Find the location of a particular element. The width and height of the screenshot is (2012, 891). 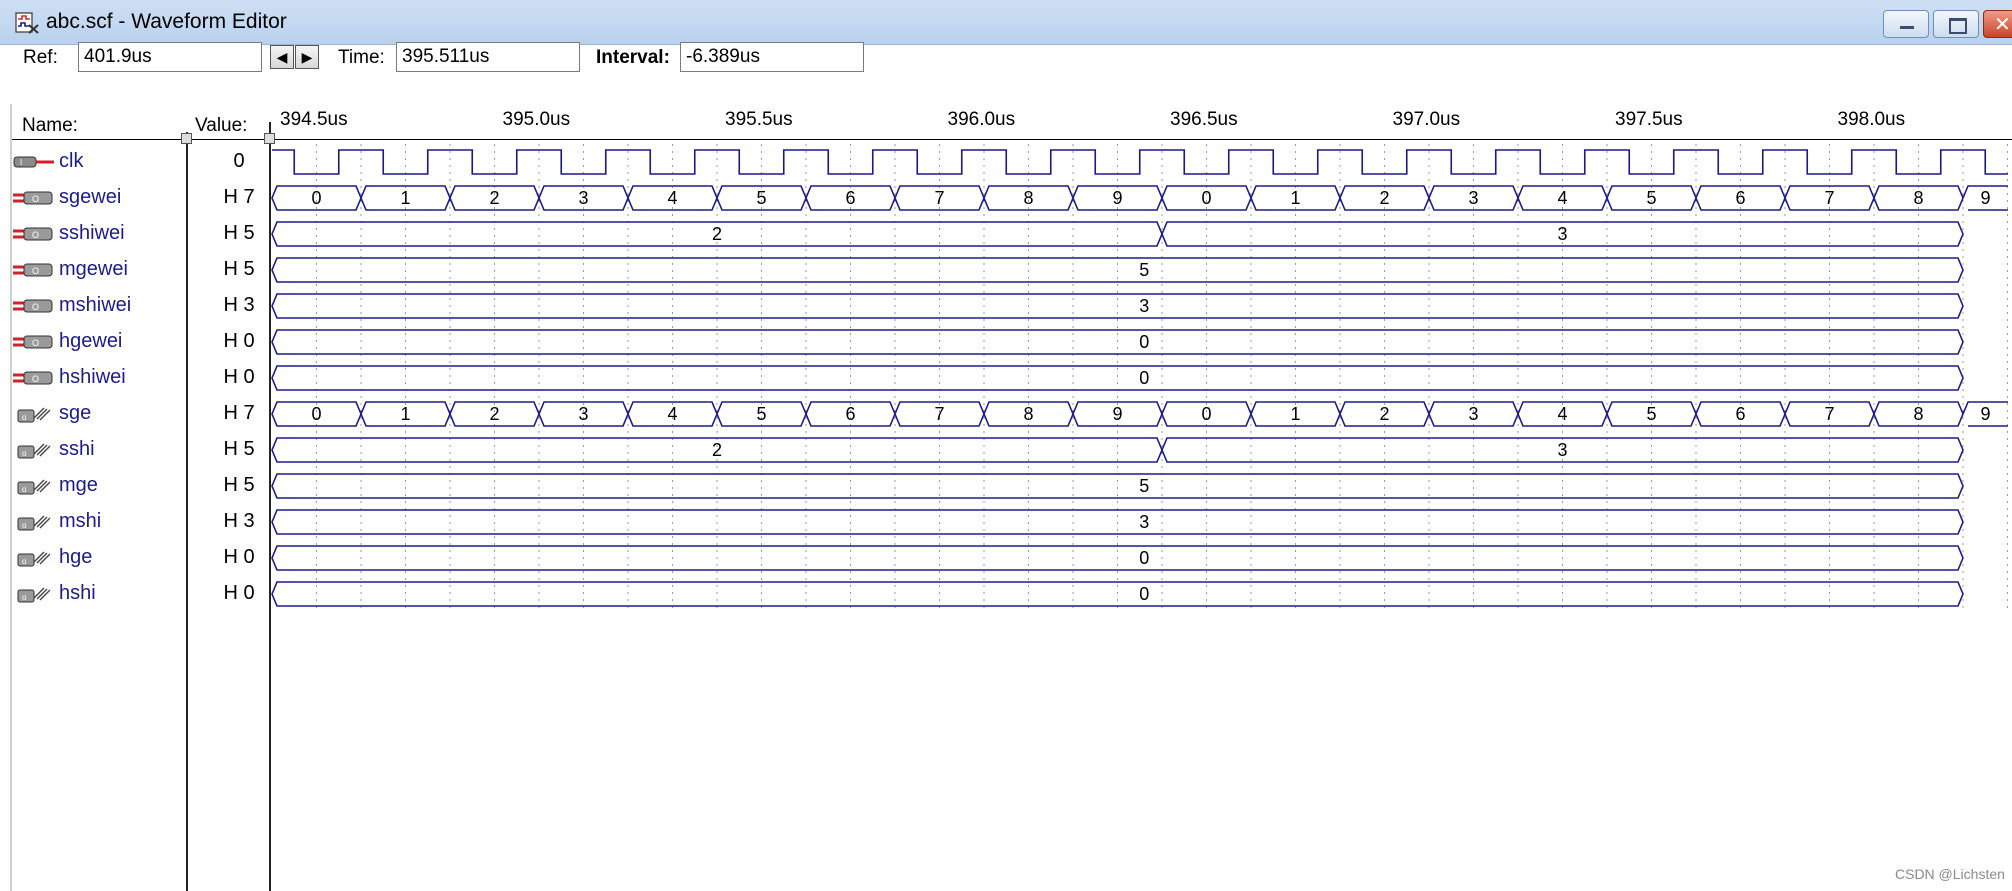

minimize-button is located at coordinates (1906, 24).